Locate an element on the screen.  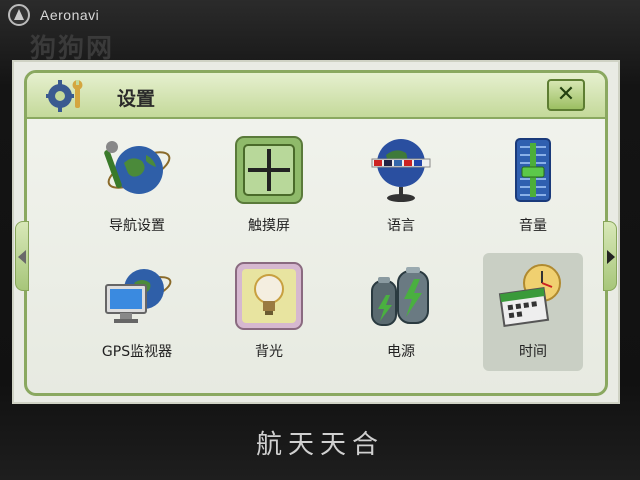
settings-gear-wrench-icon is located at coordinates (64, 96).